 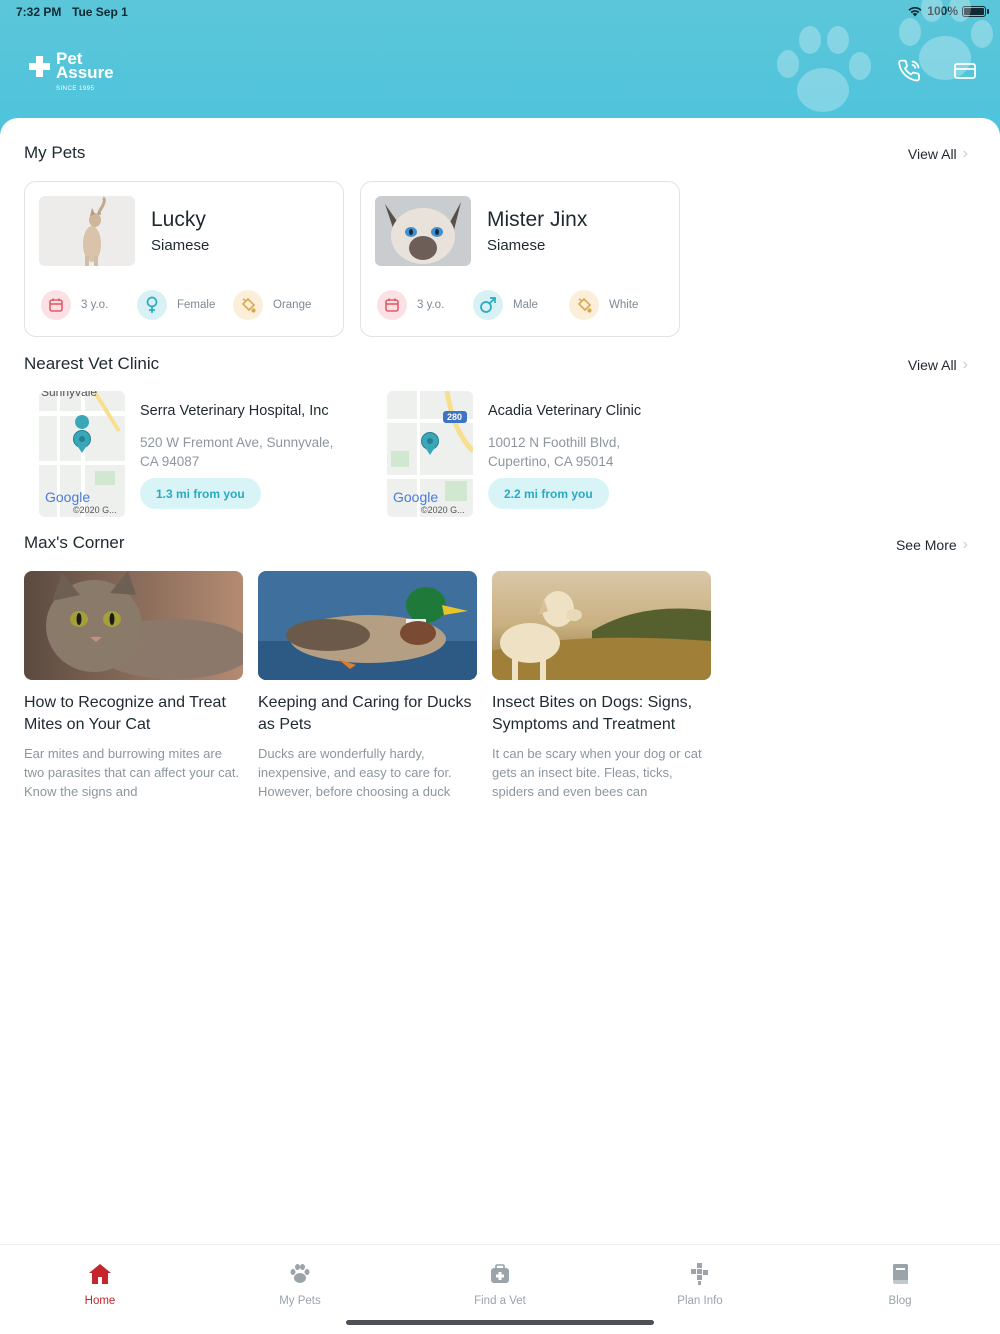 I want to click on pet-card-mister-jinx: Mister Jinx Siamese 3 y.o. Male White, so click(x=520, y=259).